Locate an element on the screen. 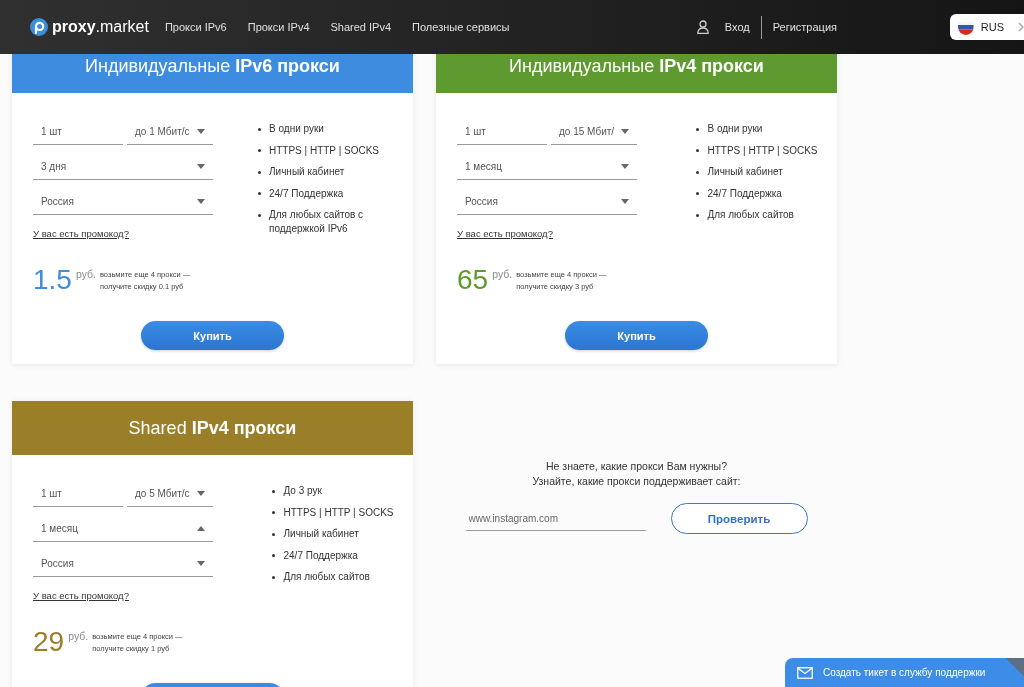 Image resolution: width=1024 pixels, height=687 pixels. speed-select: до 1 Мбит/с is located at coordinates (170, 132).